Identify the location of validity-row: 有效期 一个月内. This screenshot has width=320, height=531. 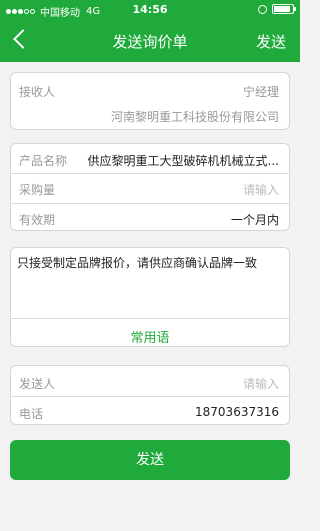
(150, 218).